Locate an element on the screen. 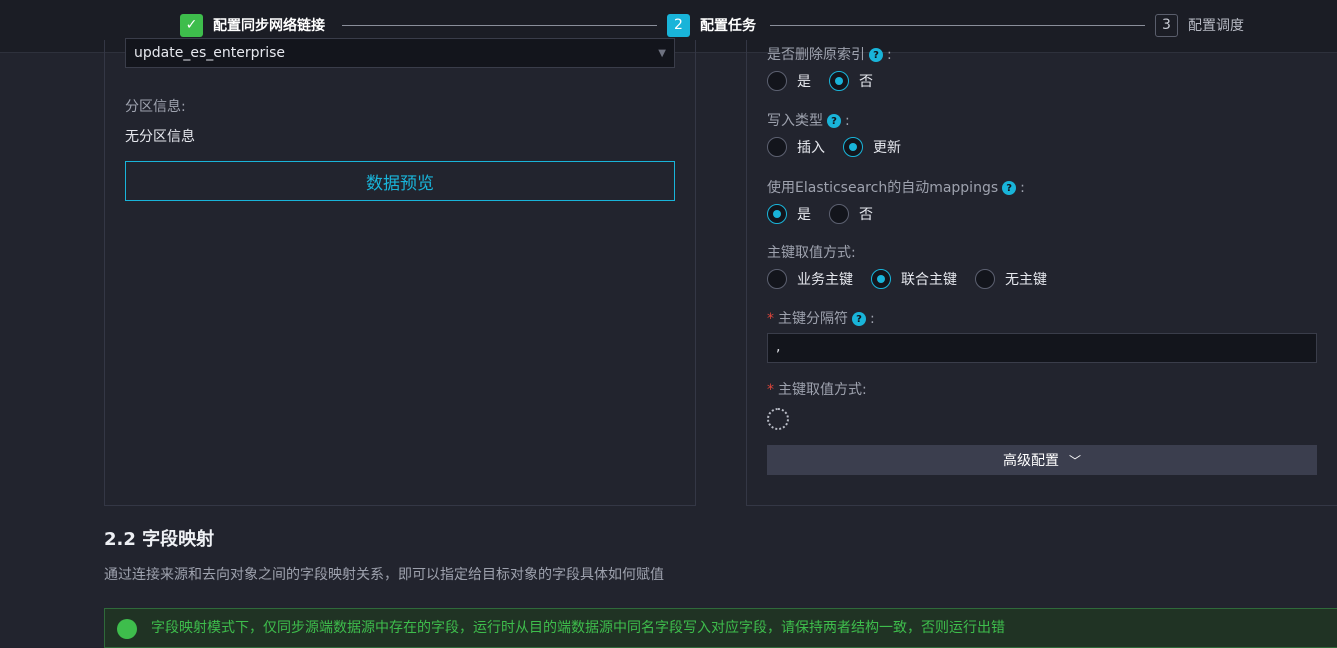  step-3: 3 配置调度 is located at coordinates (1199, 25).